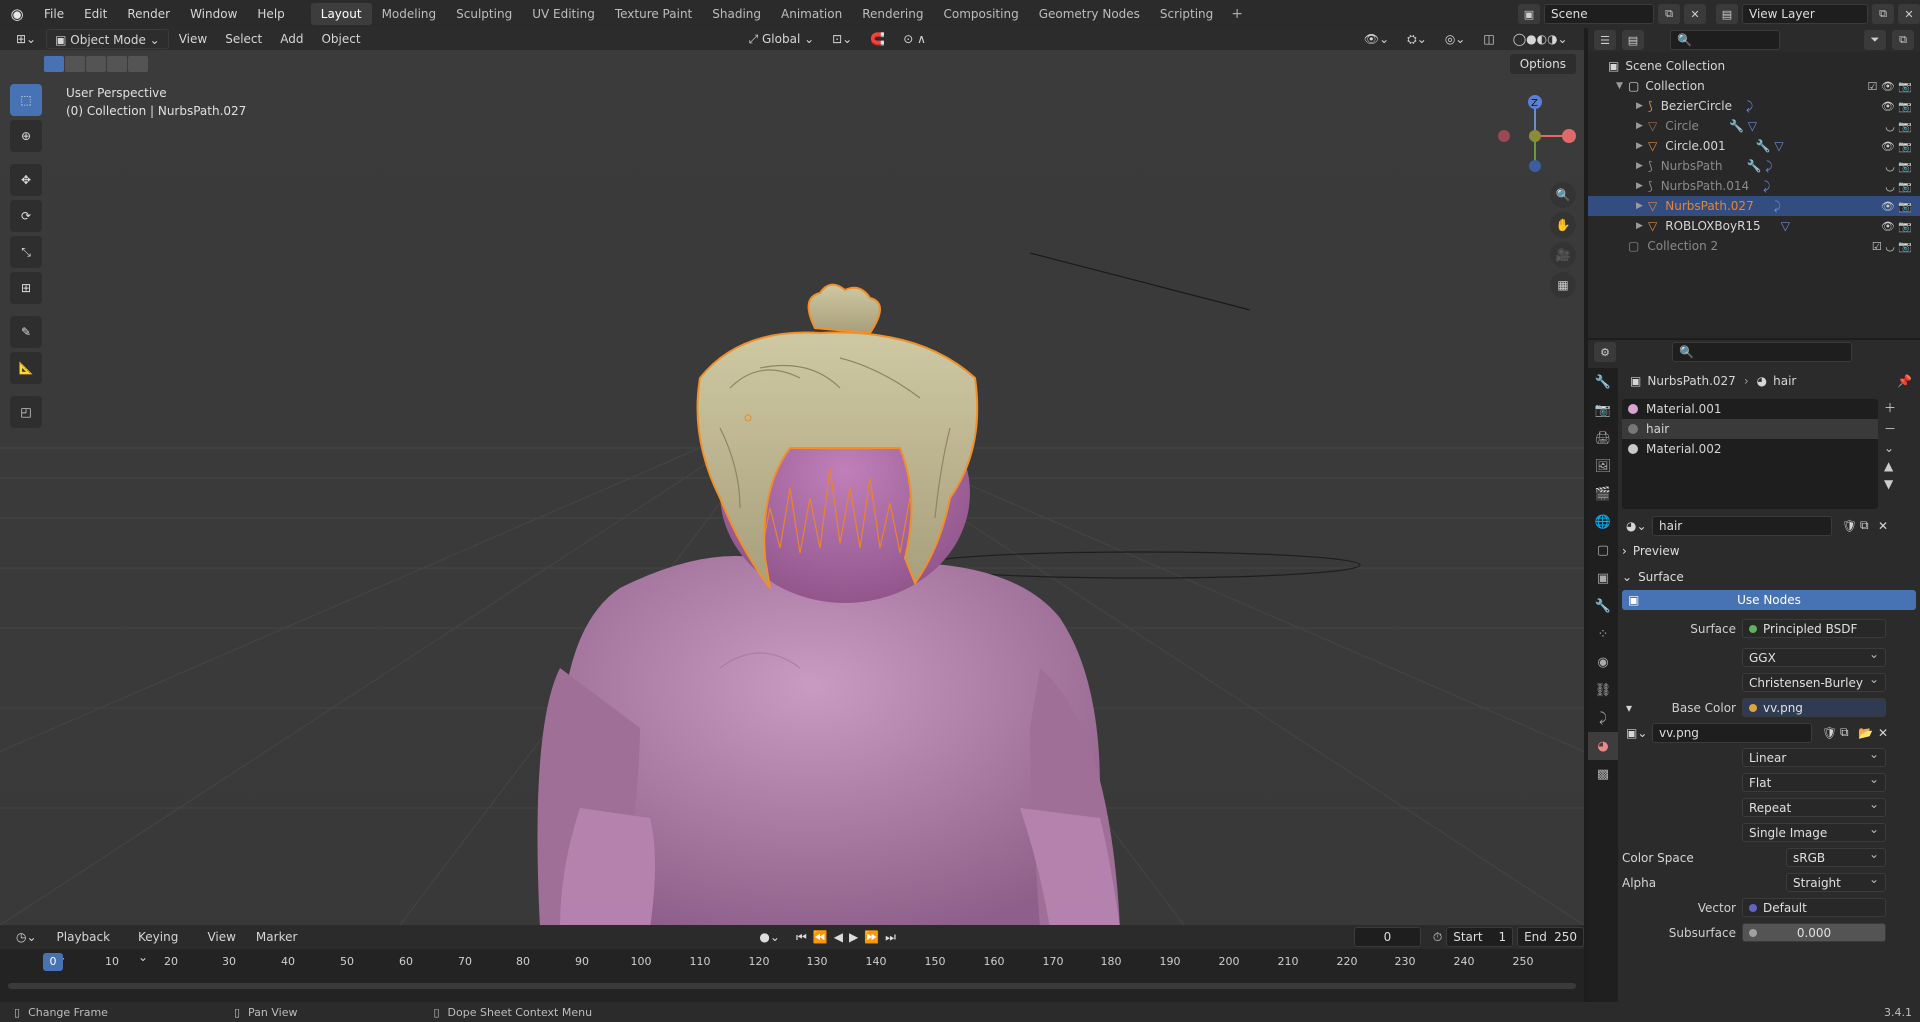 The height and width of the screenshot is (1022, 1920). I want to click on camera-view-icon: 🎥, so click(1563, 255).